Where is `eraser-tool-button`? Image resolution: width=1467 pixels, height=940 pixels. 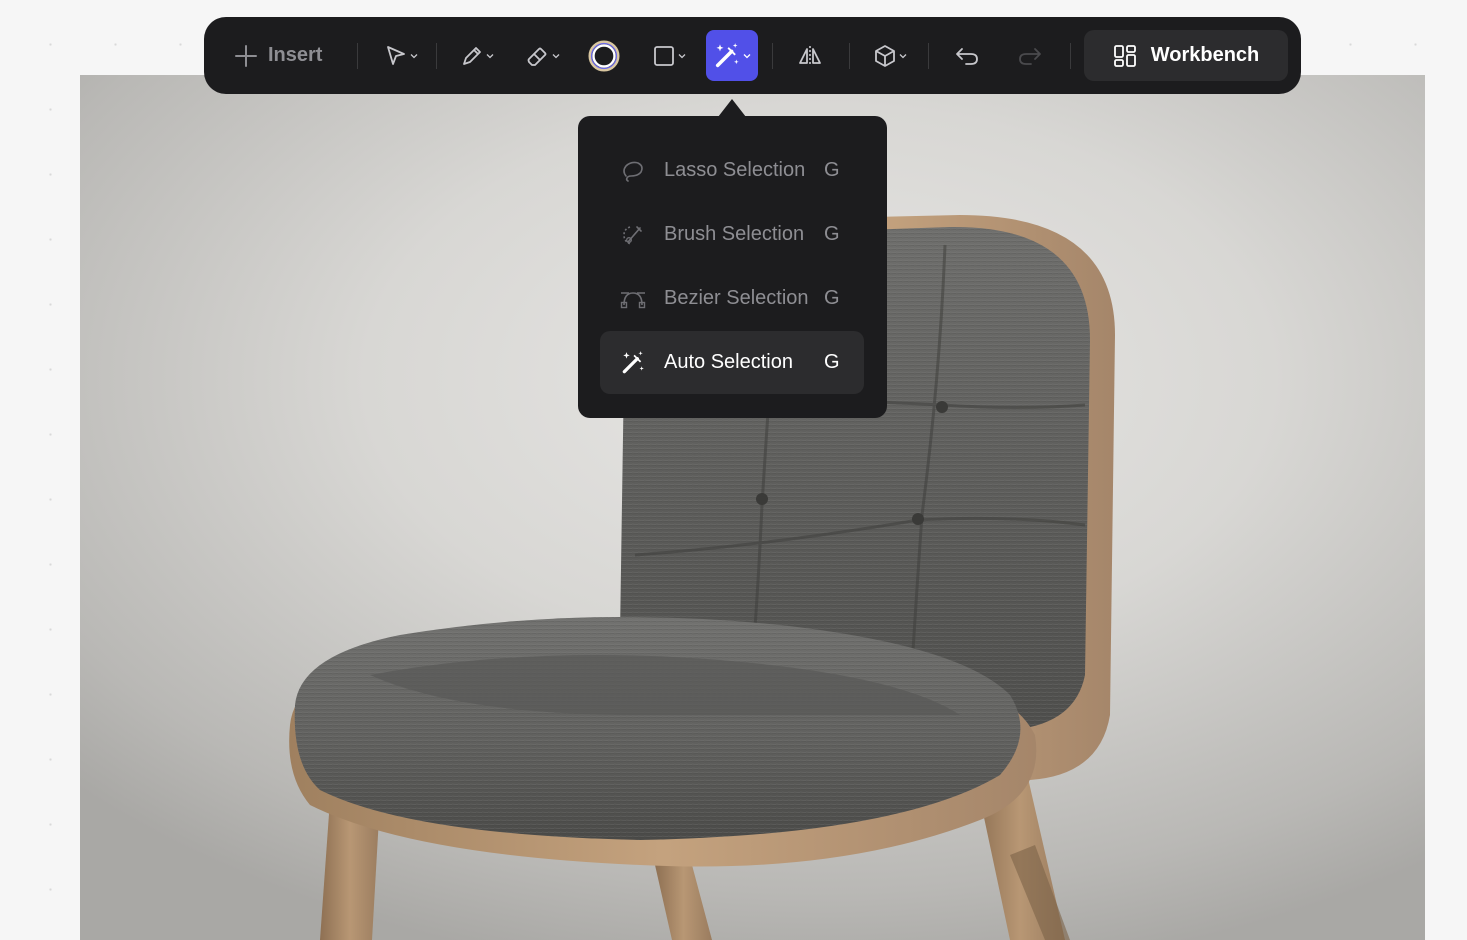 eraser-tool-button is located at coordinates (543, 55).